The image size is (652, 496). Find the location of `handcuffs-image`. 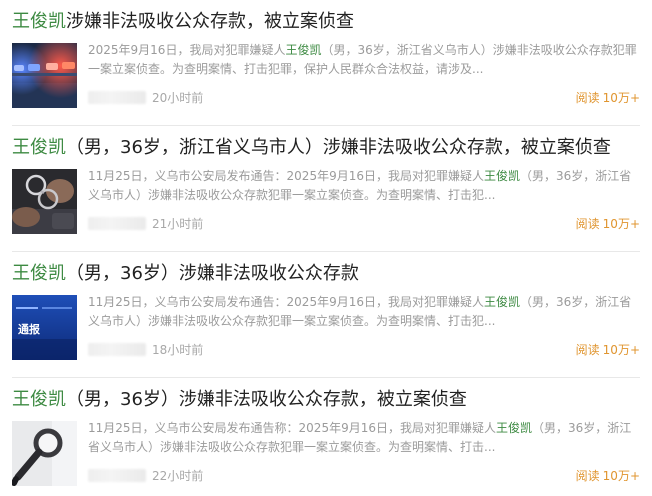

handcuffs-image is located at coordinates (44, 201).